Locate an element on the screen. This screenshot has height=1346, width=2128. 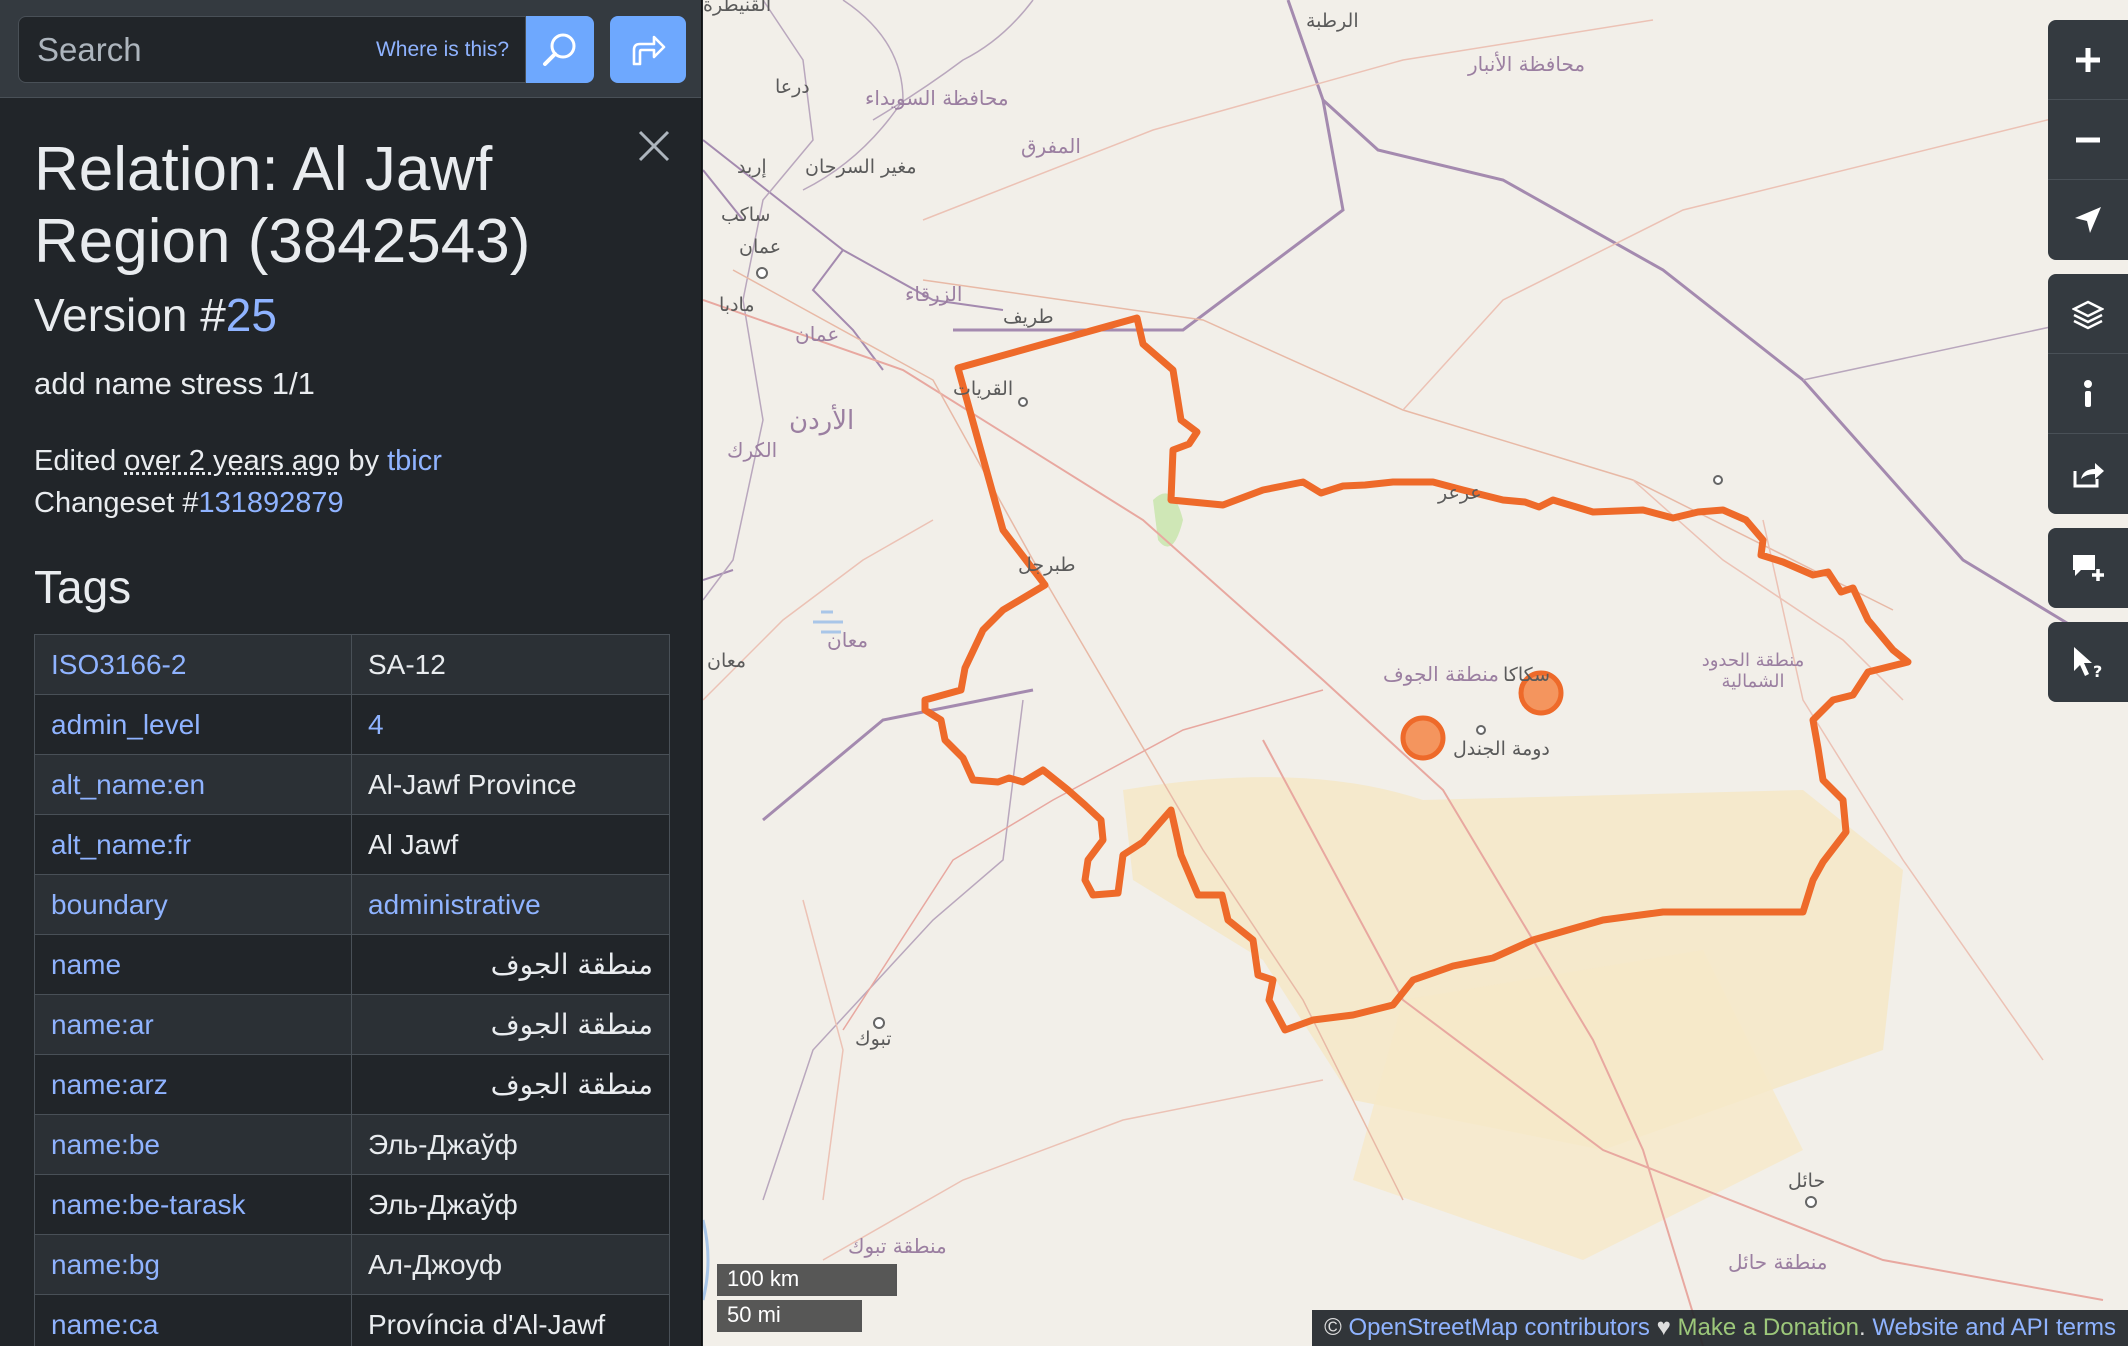
place-label: طبرجل is located at coordinates (1047, 565).